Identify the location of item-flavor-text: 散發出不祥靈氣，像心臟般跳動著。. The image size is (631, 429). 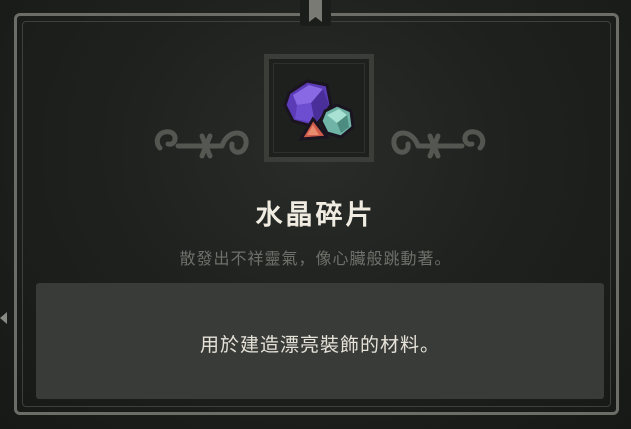
(315, 258).